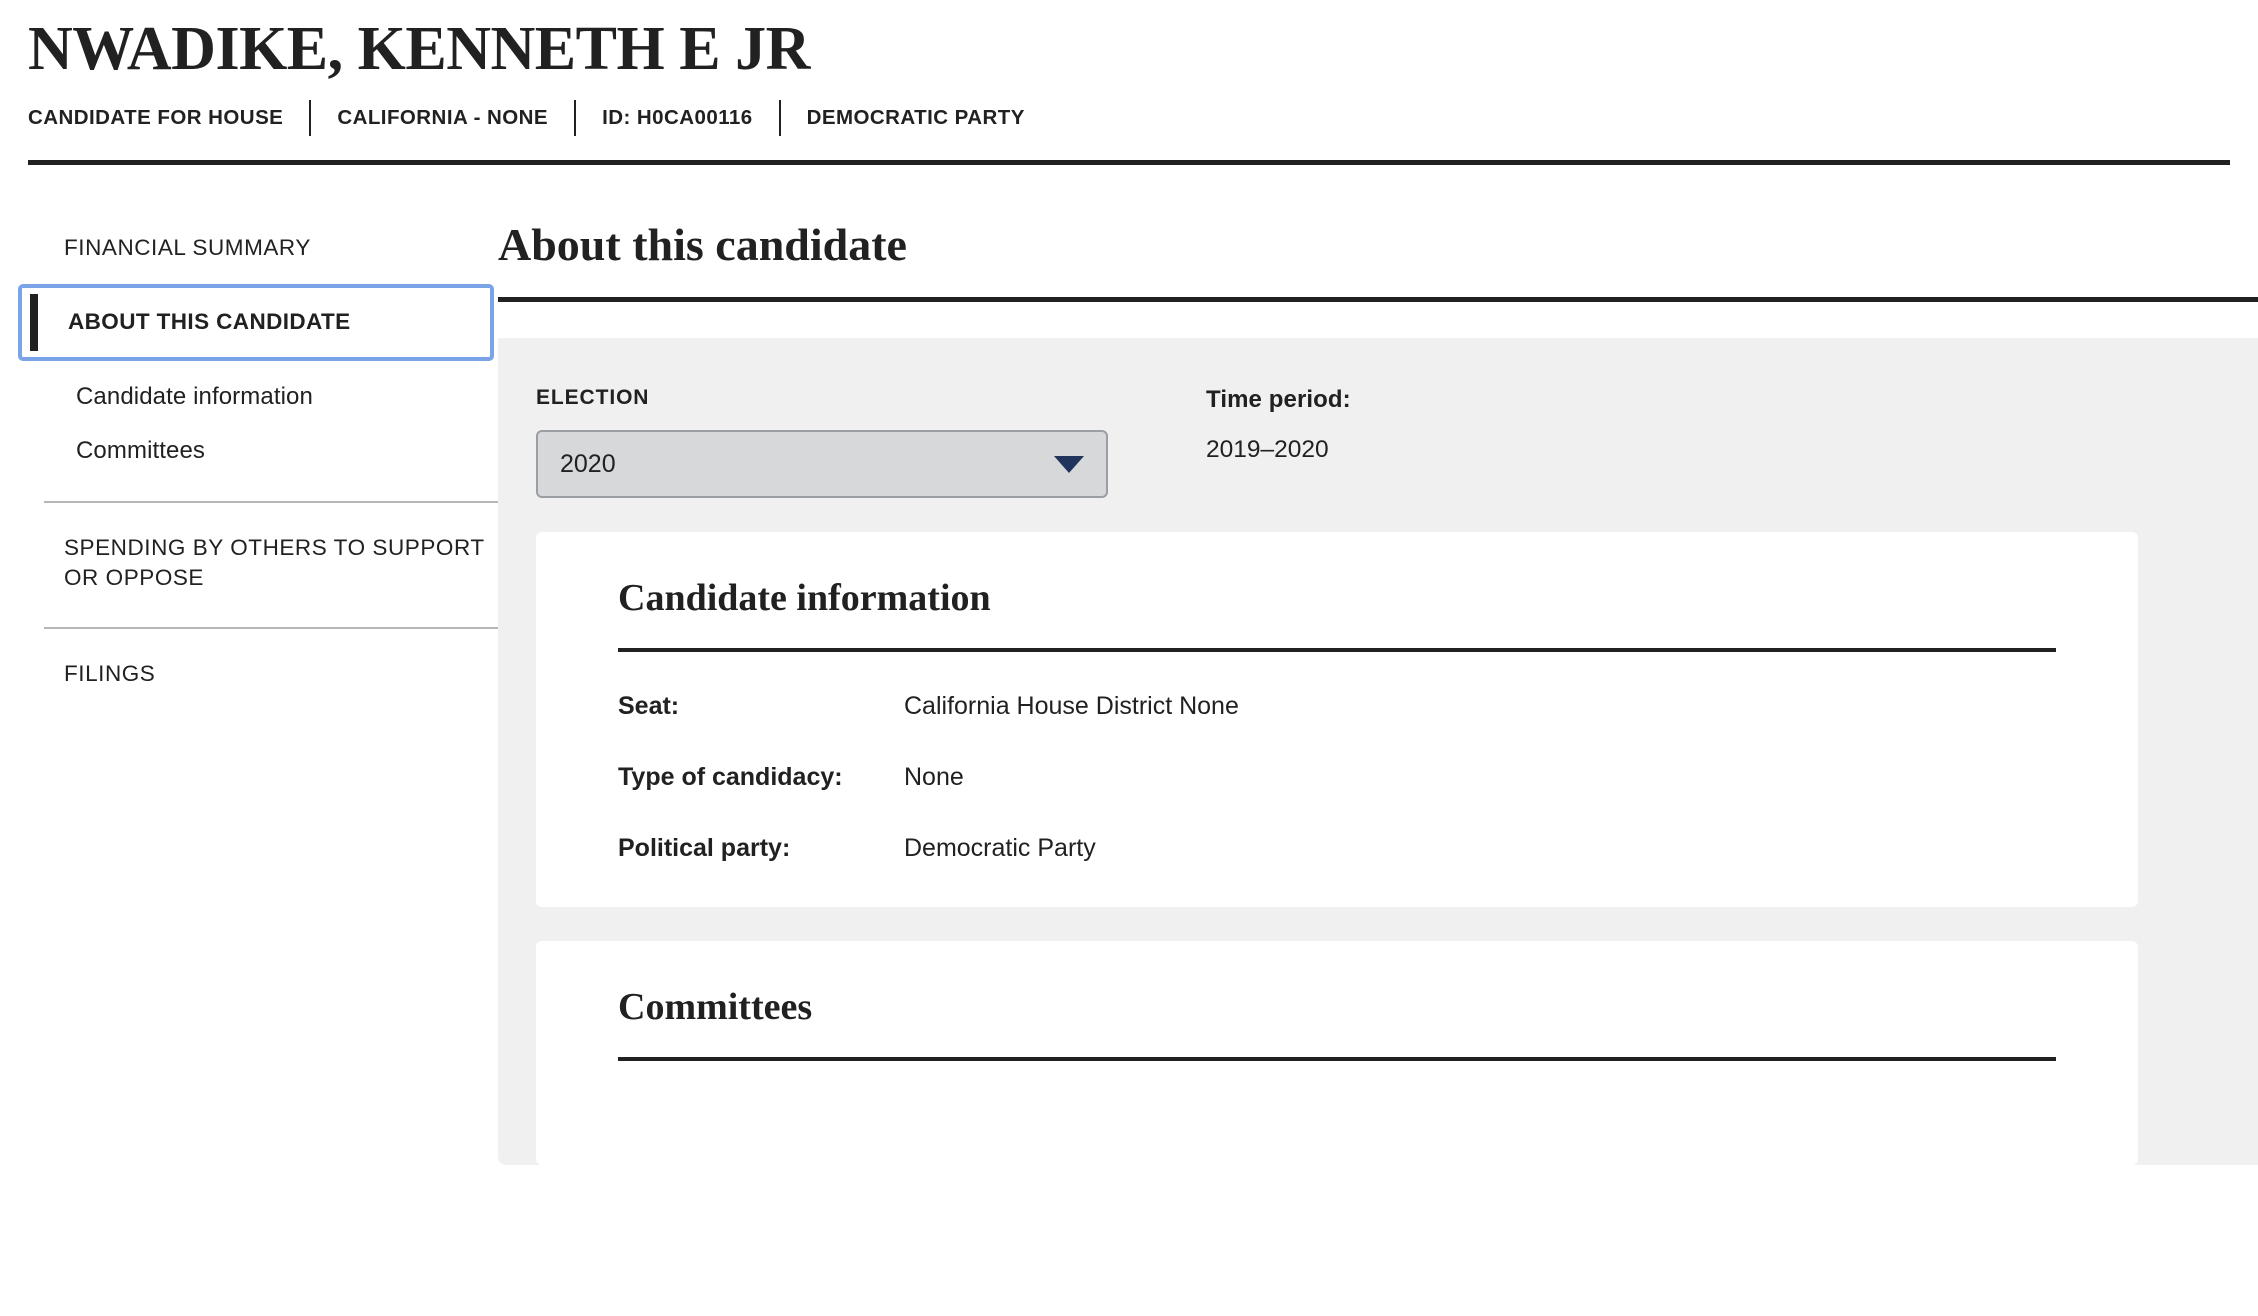  I want to click on election-label: ELECTION, so click(593, 398).